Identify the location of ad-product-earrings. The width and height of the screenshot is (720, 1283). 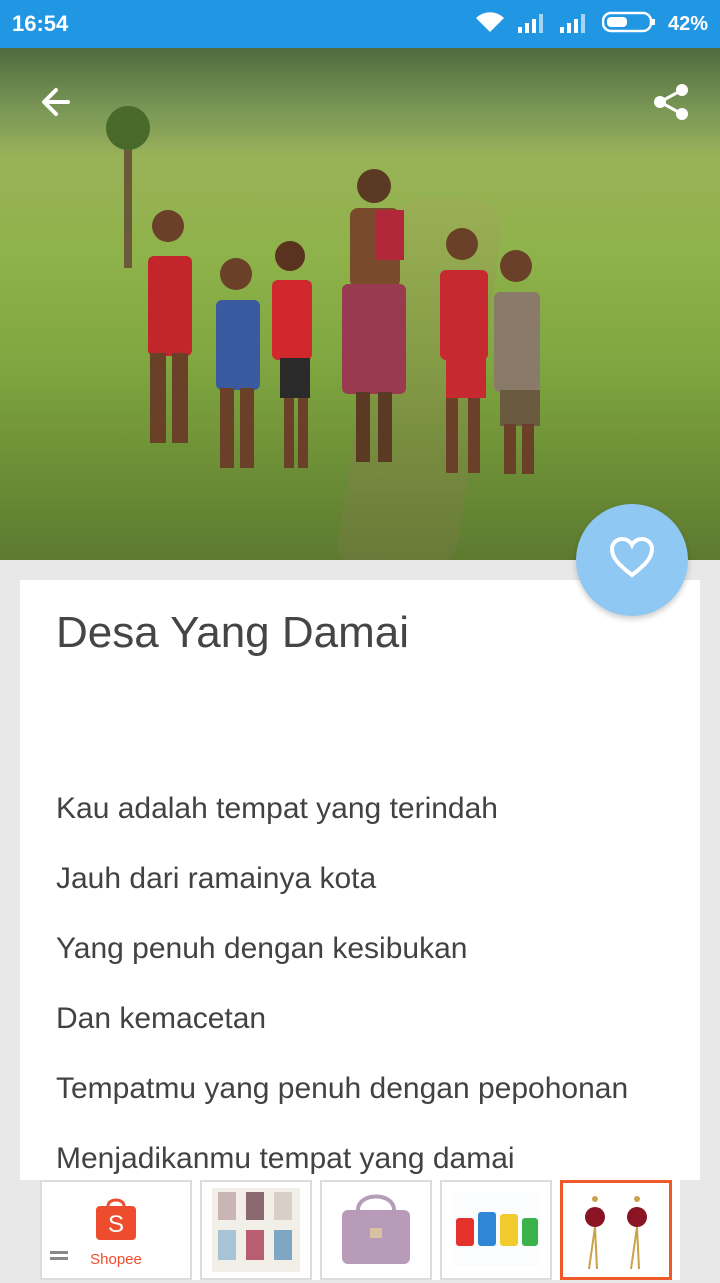
(616, 1230).